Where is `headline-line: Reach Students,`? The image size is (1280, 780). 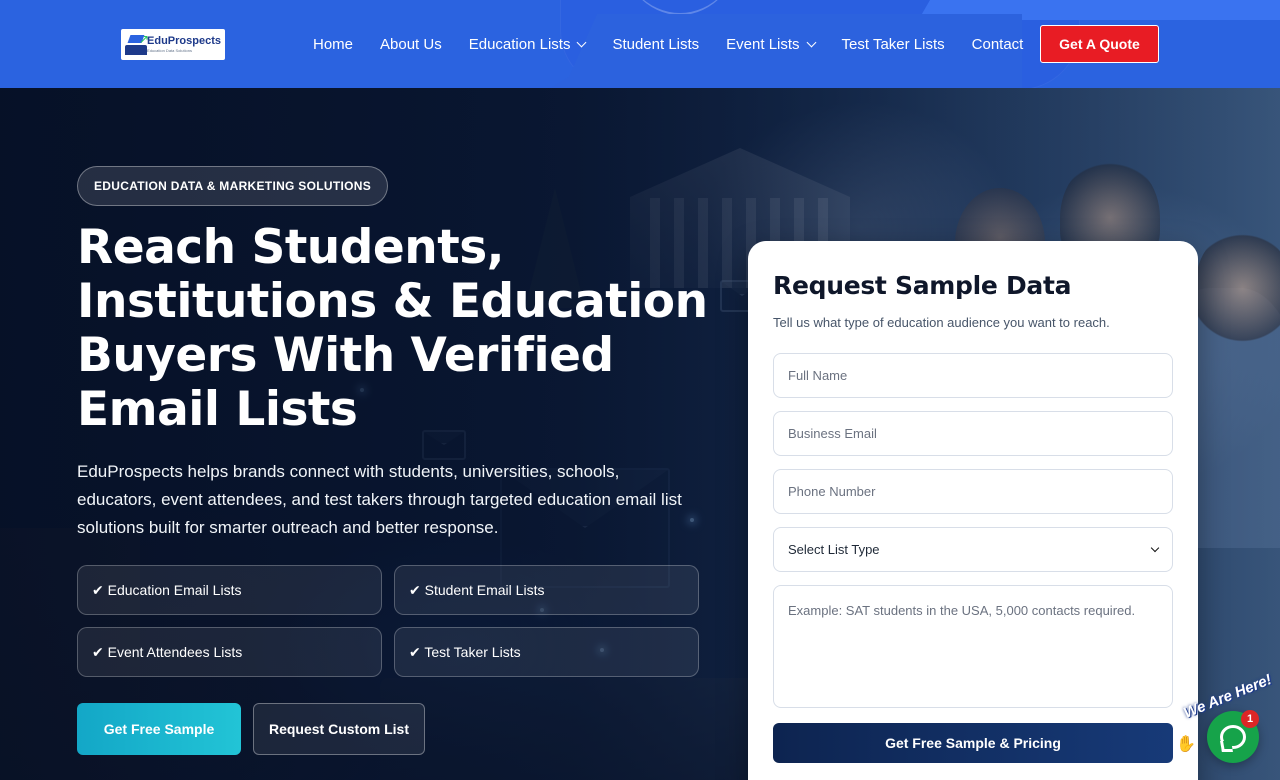 headline-line: Reach Students, is located at coordinates (291, 247).